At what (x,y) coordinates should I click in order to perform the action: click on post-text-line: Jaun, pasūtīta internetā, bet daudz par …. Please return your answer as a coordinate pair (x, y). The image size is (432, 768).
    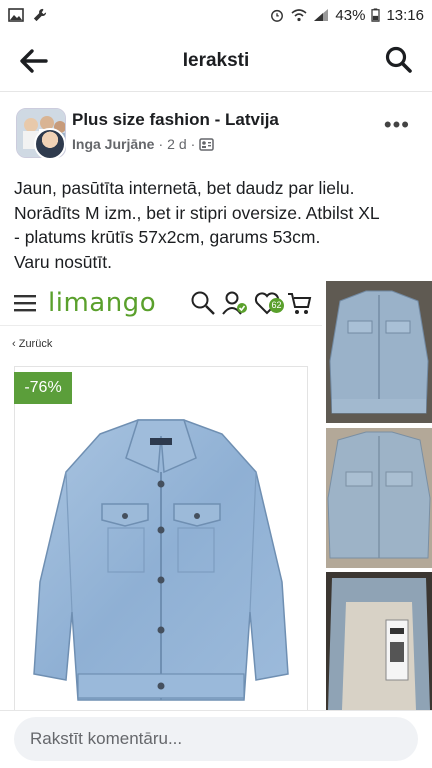
    Looking at the image, I should click on (184, 188).